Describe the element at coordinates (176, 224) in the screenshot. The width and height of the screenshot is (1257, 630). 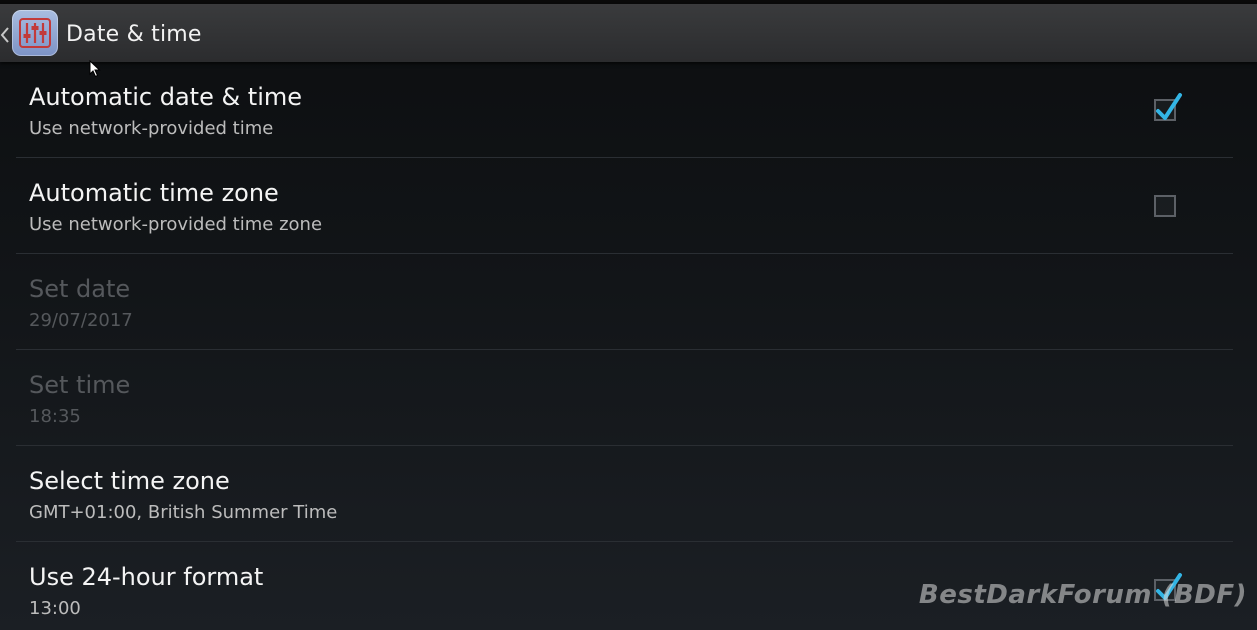
I see `setting-summary: Use network-provided time zone` at that location.